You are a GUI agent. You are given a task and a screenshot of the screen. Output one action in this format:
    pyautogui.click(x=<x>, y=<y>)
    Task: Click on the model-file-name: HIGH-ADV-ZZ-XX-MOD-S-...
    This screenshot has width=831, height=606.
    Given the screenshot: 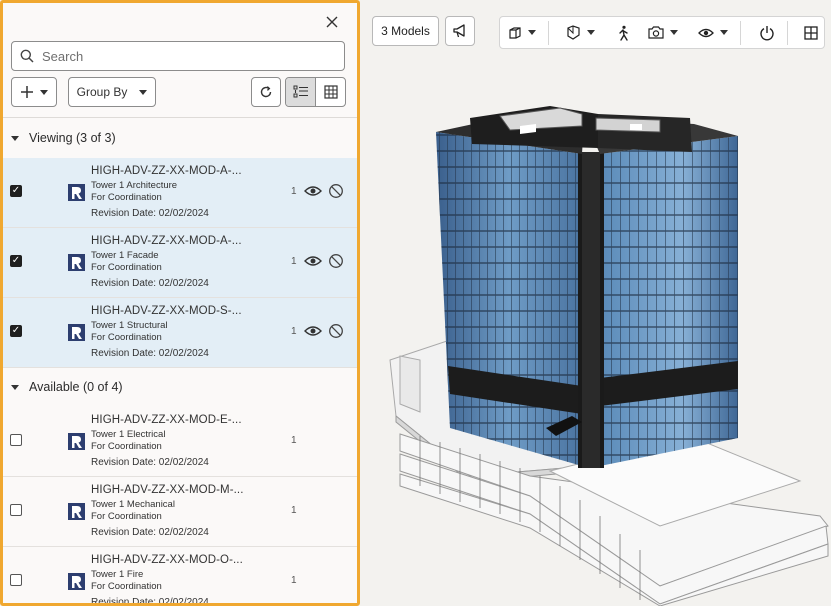 What is the action you would take?
    pyautogui.click(x=166, y=311)
    